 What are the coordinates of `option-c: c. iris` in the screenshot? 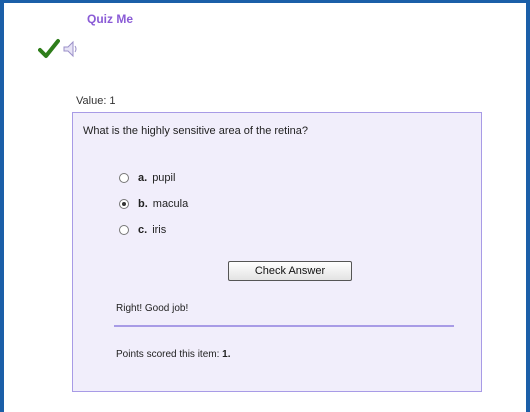 It's located at (153, 230).